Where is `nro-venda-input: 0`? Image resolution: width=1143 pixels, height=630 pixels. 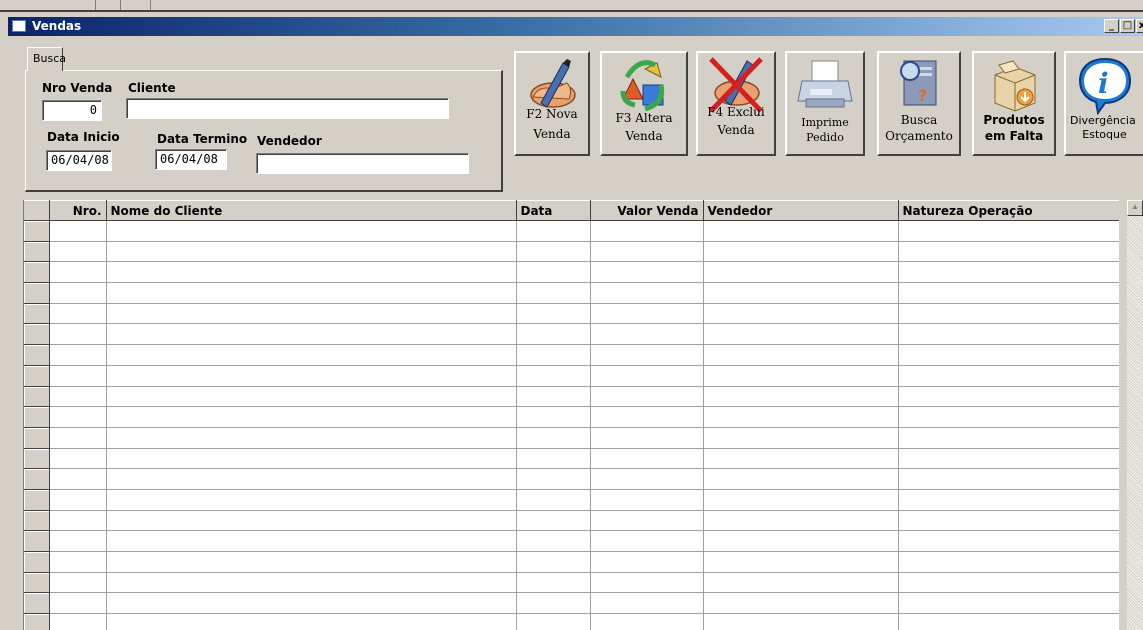
nro-venda-input: 0 is located at coordinates (72, 110).